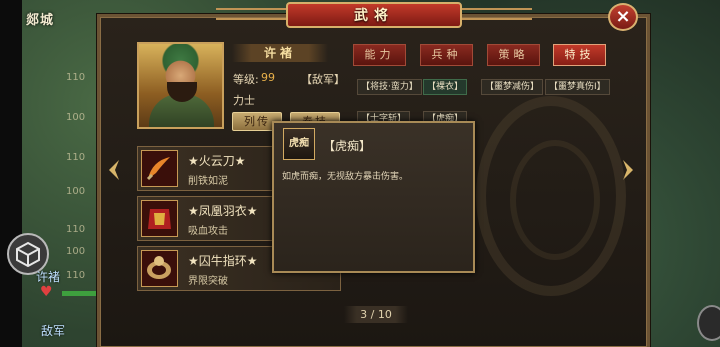 This screenshot has width=720, height=347. I want to click on equipment-name: ★凤凰羽衣★, so click(223, 211).